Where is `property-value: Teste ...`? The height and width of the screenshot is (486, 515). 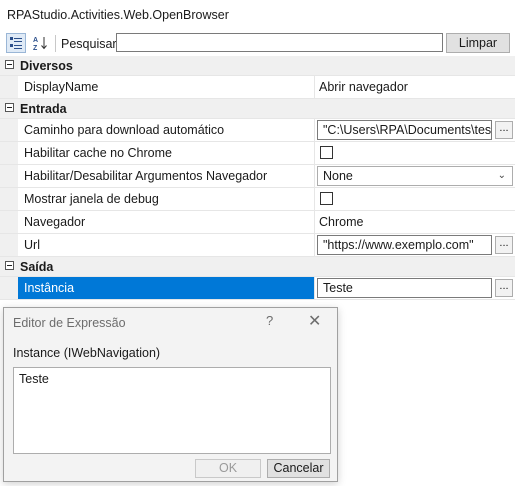
property-value: Teste ... is located at coordinates (415, 288).